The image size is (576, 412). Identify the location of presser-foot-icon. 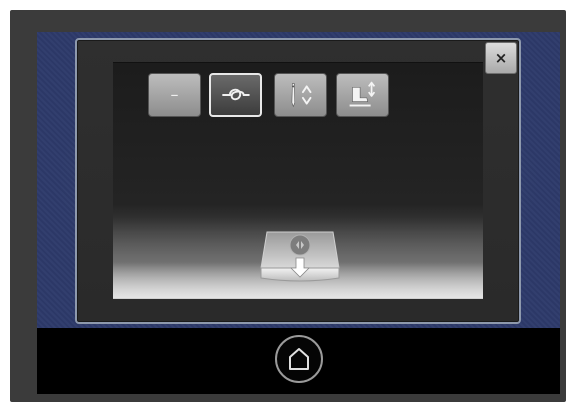
(362, 94).